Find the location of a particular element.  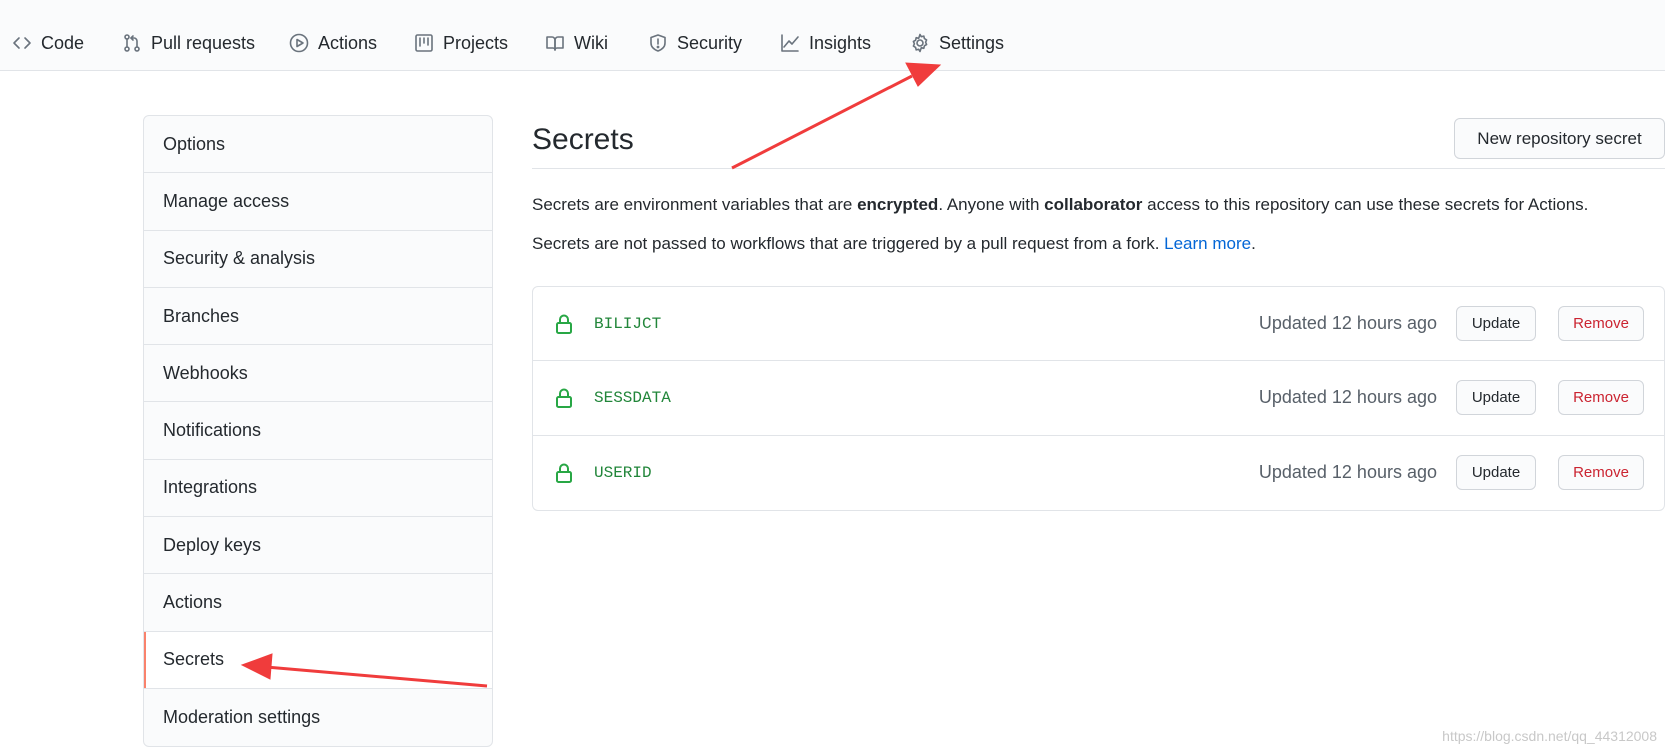

tab-insights: Insights is located at coordinates (825, 43).